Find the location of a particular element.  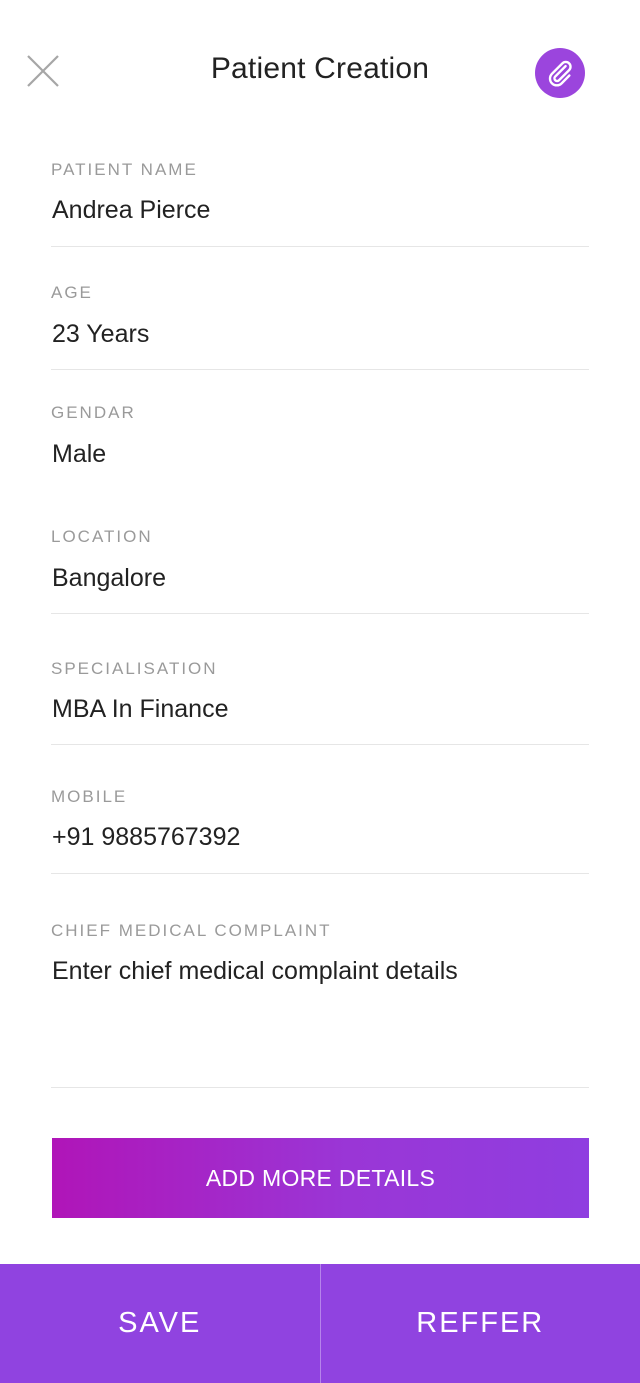

add-more-details-button: ADD MORE DETAILS is located at coordinates (320, 1178).